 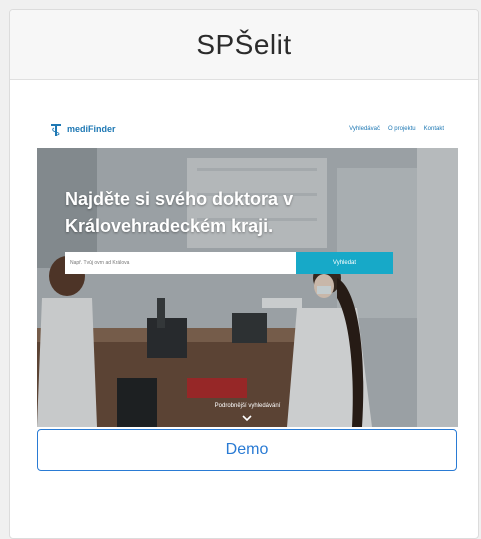 I want to click on brand-name: mediFinder, so click(x=91, y=129).